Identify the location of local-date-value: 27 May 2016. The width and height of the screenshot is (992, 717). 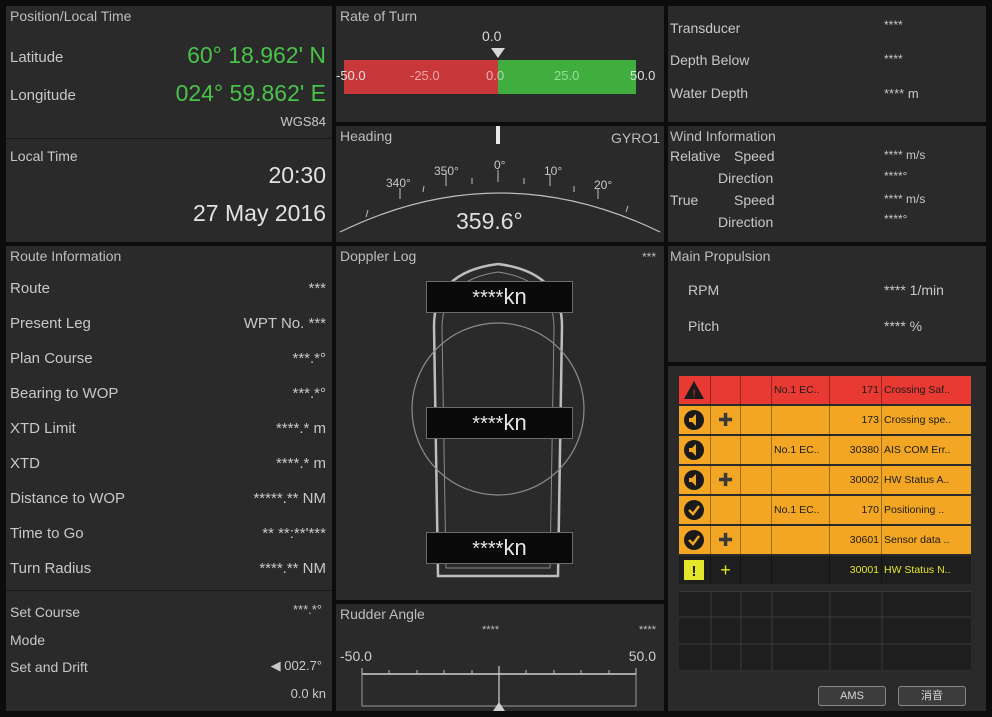
(259, 213).